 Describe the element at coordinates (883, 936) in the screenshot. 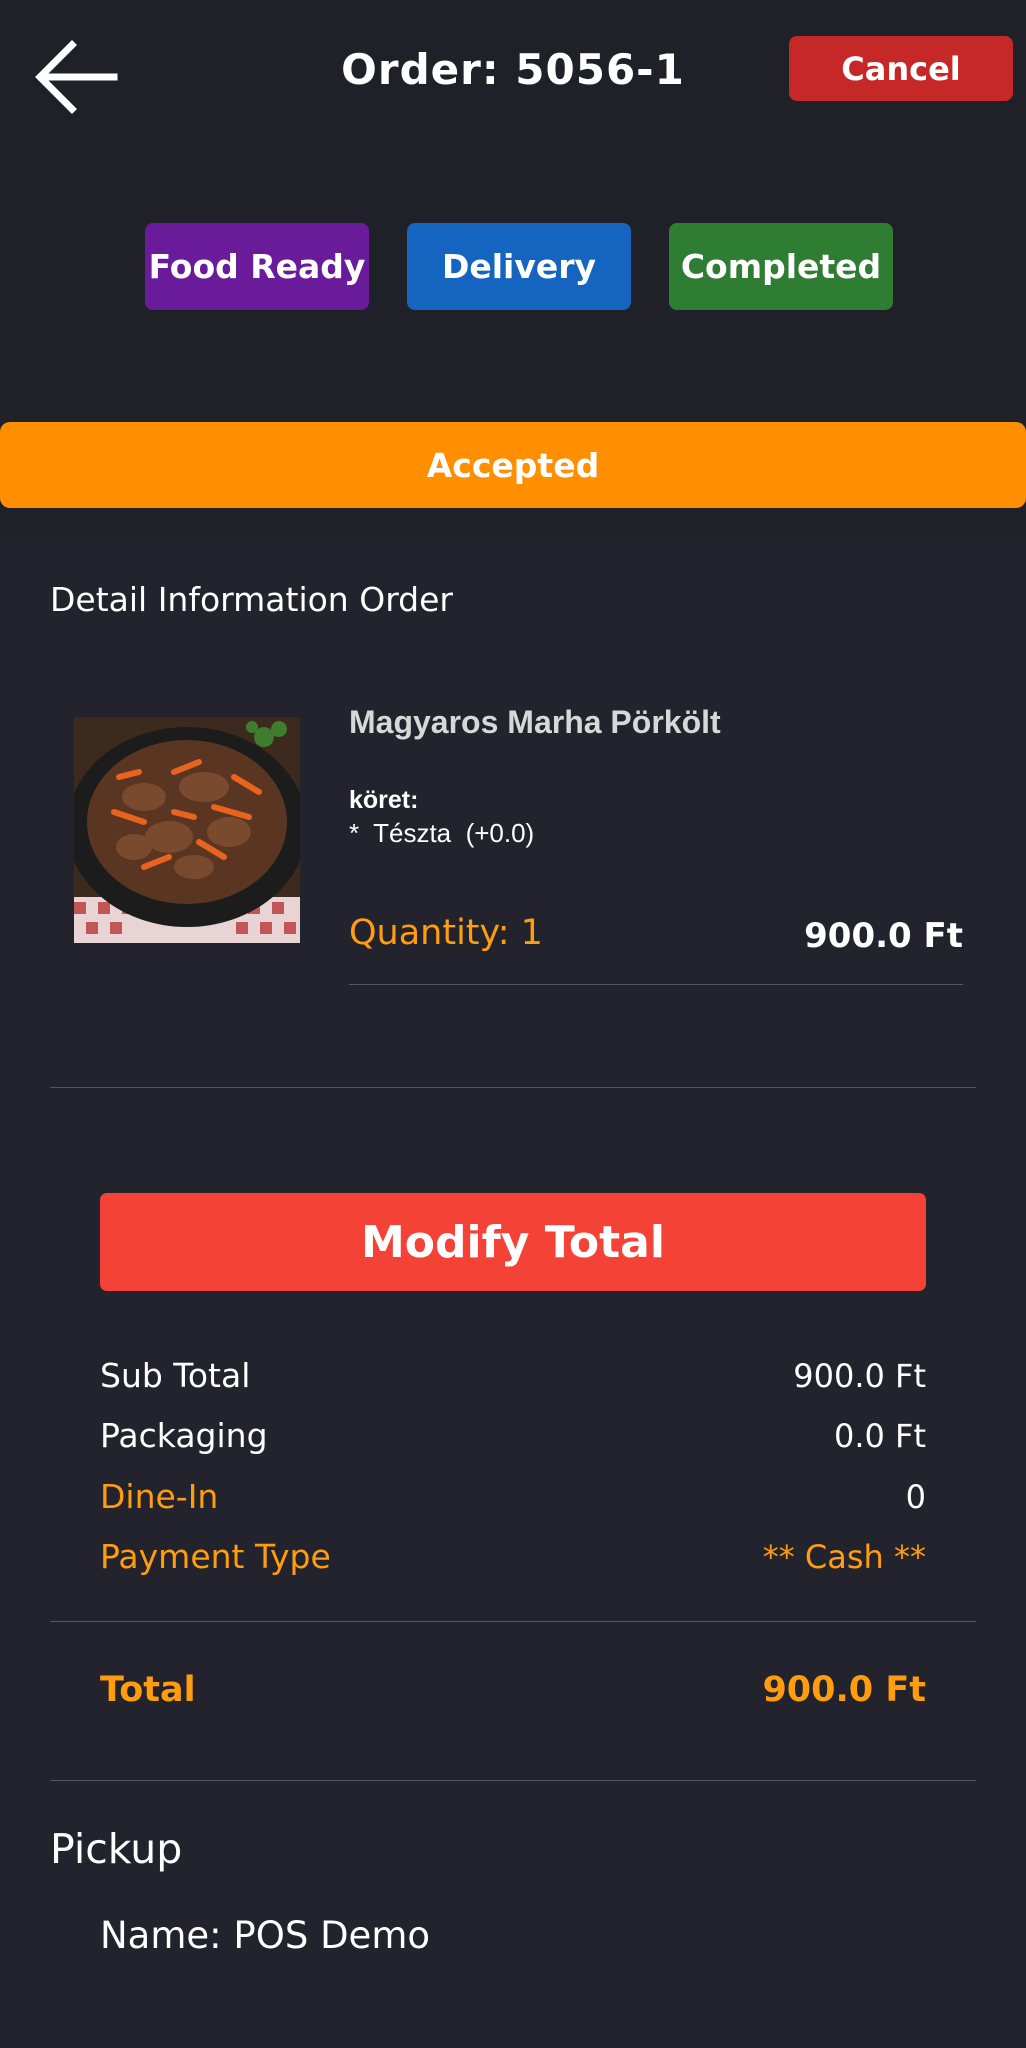

I see `item-price: 900.0 Ft` at that location.